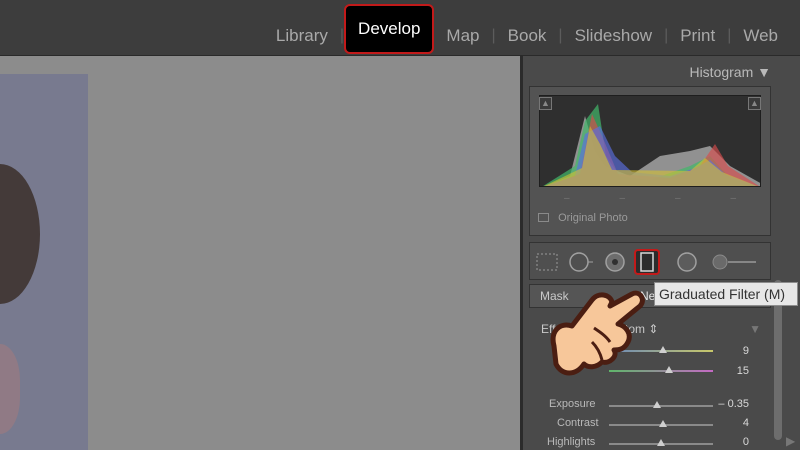  I want to click on module-slideshow: Slideshow, so click(614, 36).